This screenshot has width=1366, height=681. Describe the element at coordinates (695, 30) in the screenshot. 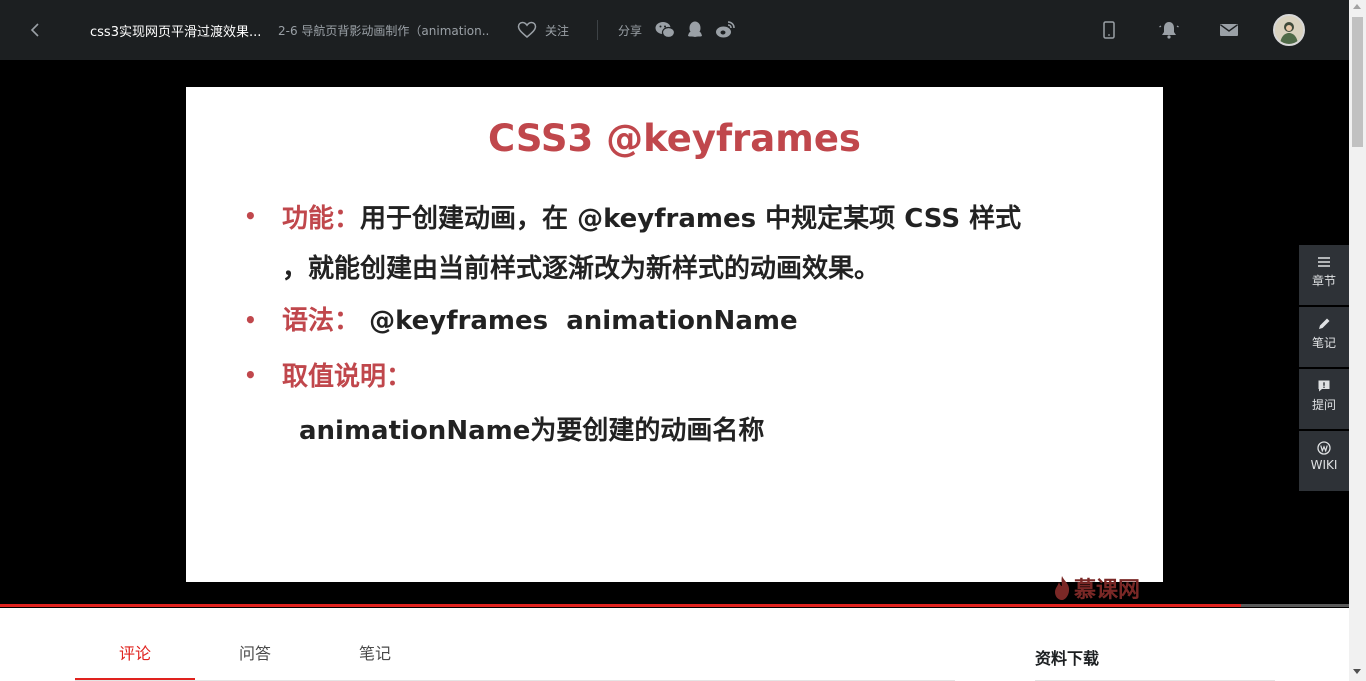

I see `qq-icon` at that location.